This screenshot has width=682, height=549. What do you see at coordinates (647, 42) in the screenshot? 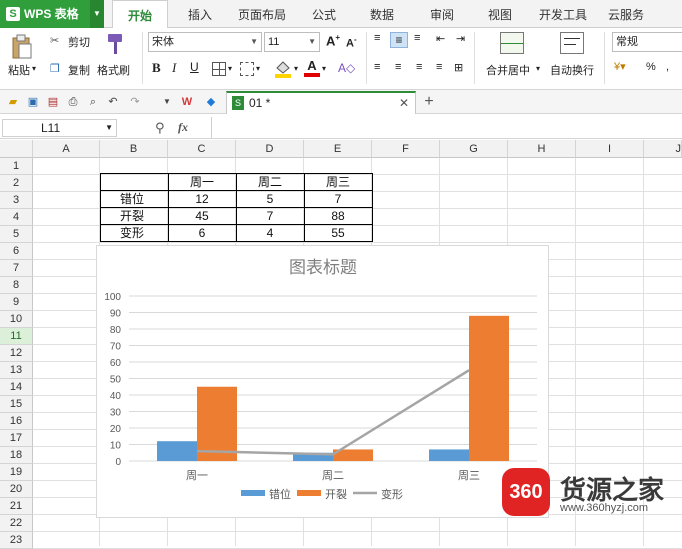
I see `number-format-select: 常规` at bounding box center [647, 42].